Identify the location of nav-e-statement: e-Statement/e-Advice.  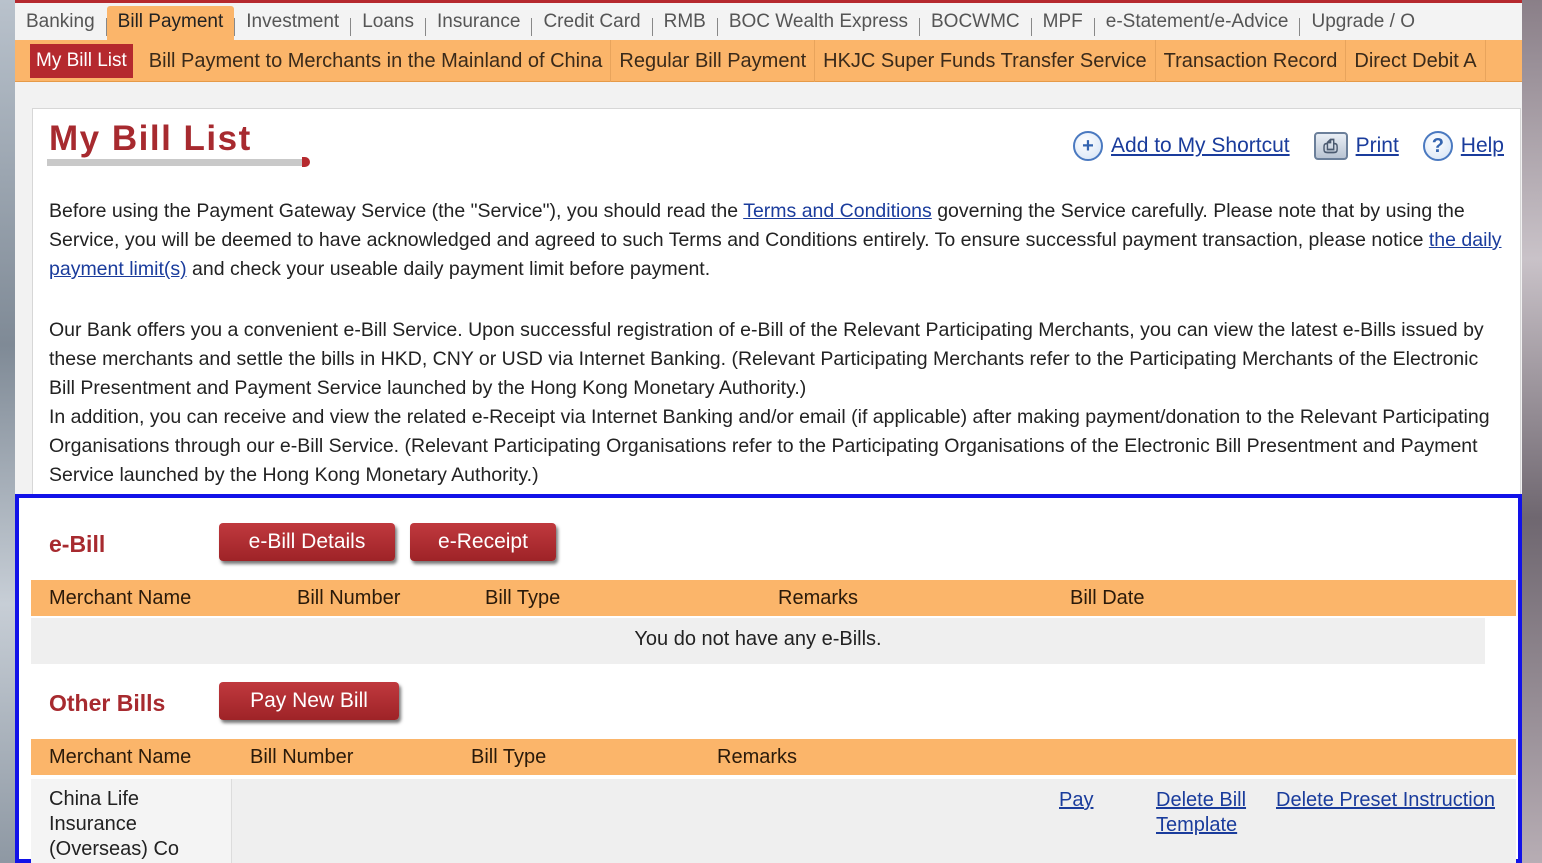
(1197, 22).